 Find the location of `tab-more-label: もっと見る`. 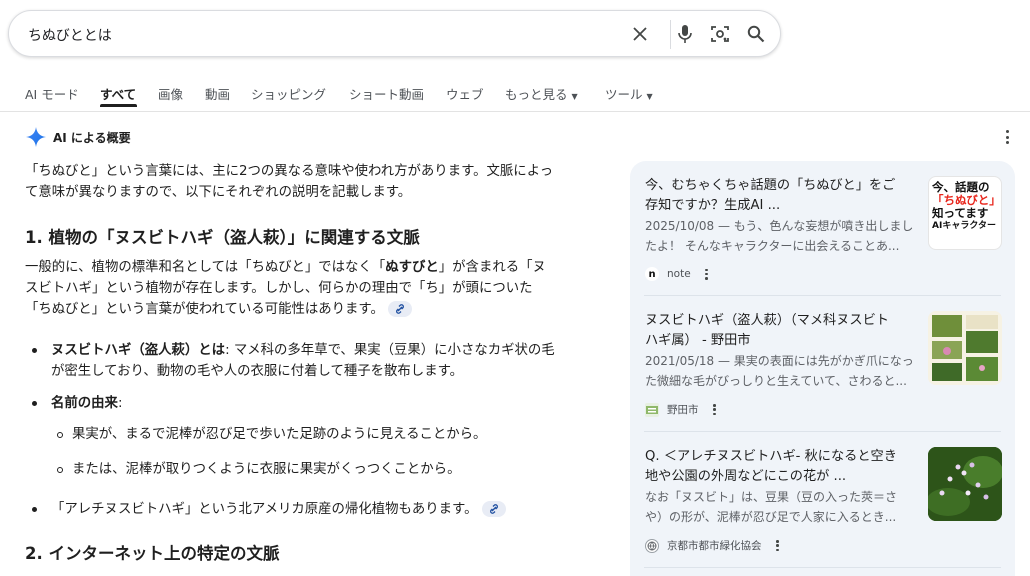

tab-more-label: もっと見る is located at coordinates (536, 94).